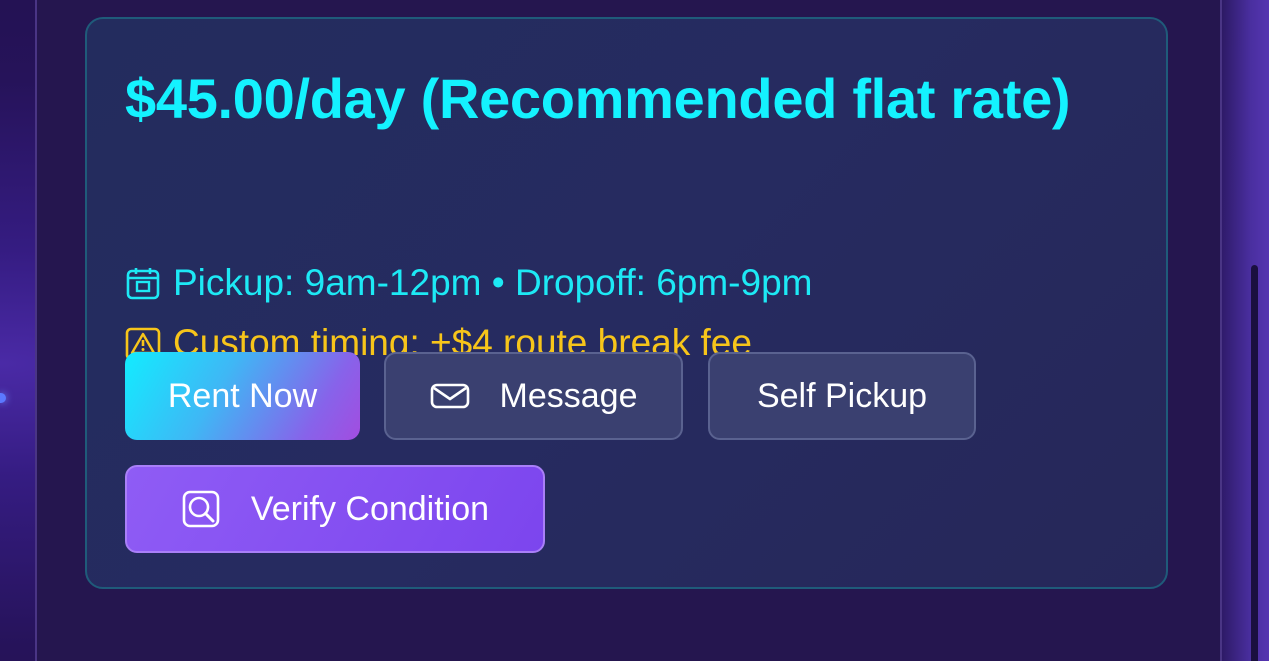  I want to click on price-heading: $45.00/day (Recommended flat rate), so click(598, 98).